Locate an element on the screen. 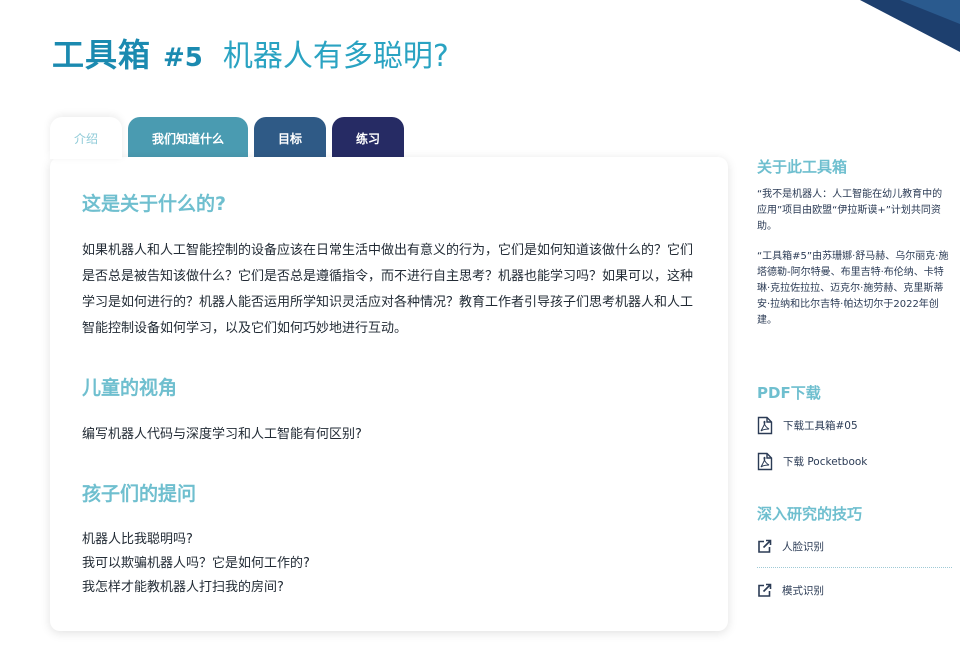  page-title-main: 工具箱 is located at coordinates (102, 55).